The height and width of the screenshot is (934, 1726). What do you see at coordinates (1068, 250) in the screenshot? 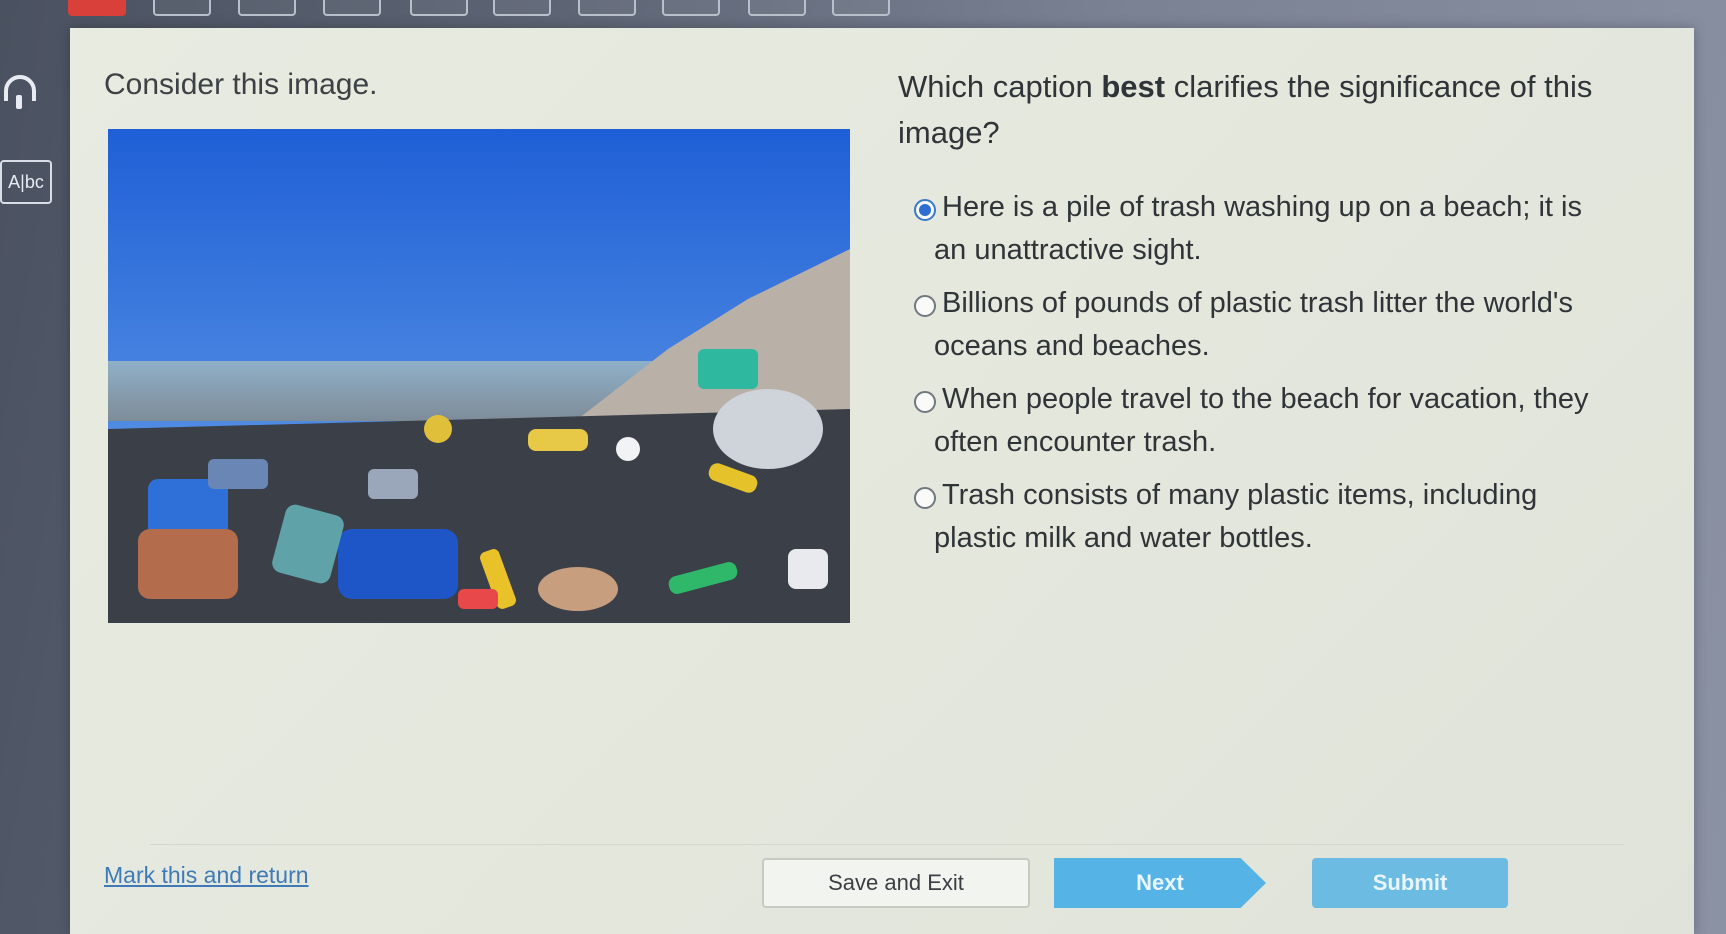
I see `option-text-line-2: an unattractive sight.` at bounding box center [1068, 250].